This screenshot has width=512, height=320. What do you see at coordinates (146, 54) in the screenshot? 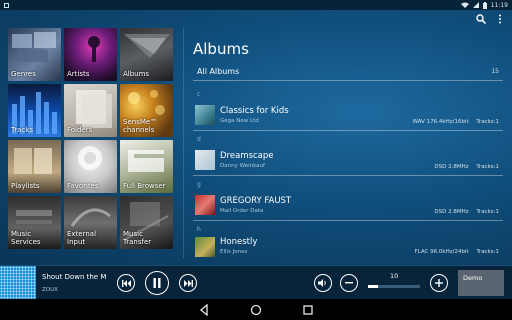
I see `tile-albums: Albums` at bounding box center [146, 54].